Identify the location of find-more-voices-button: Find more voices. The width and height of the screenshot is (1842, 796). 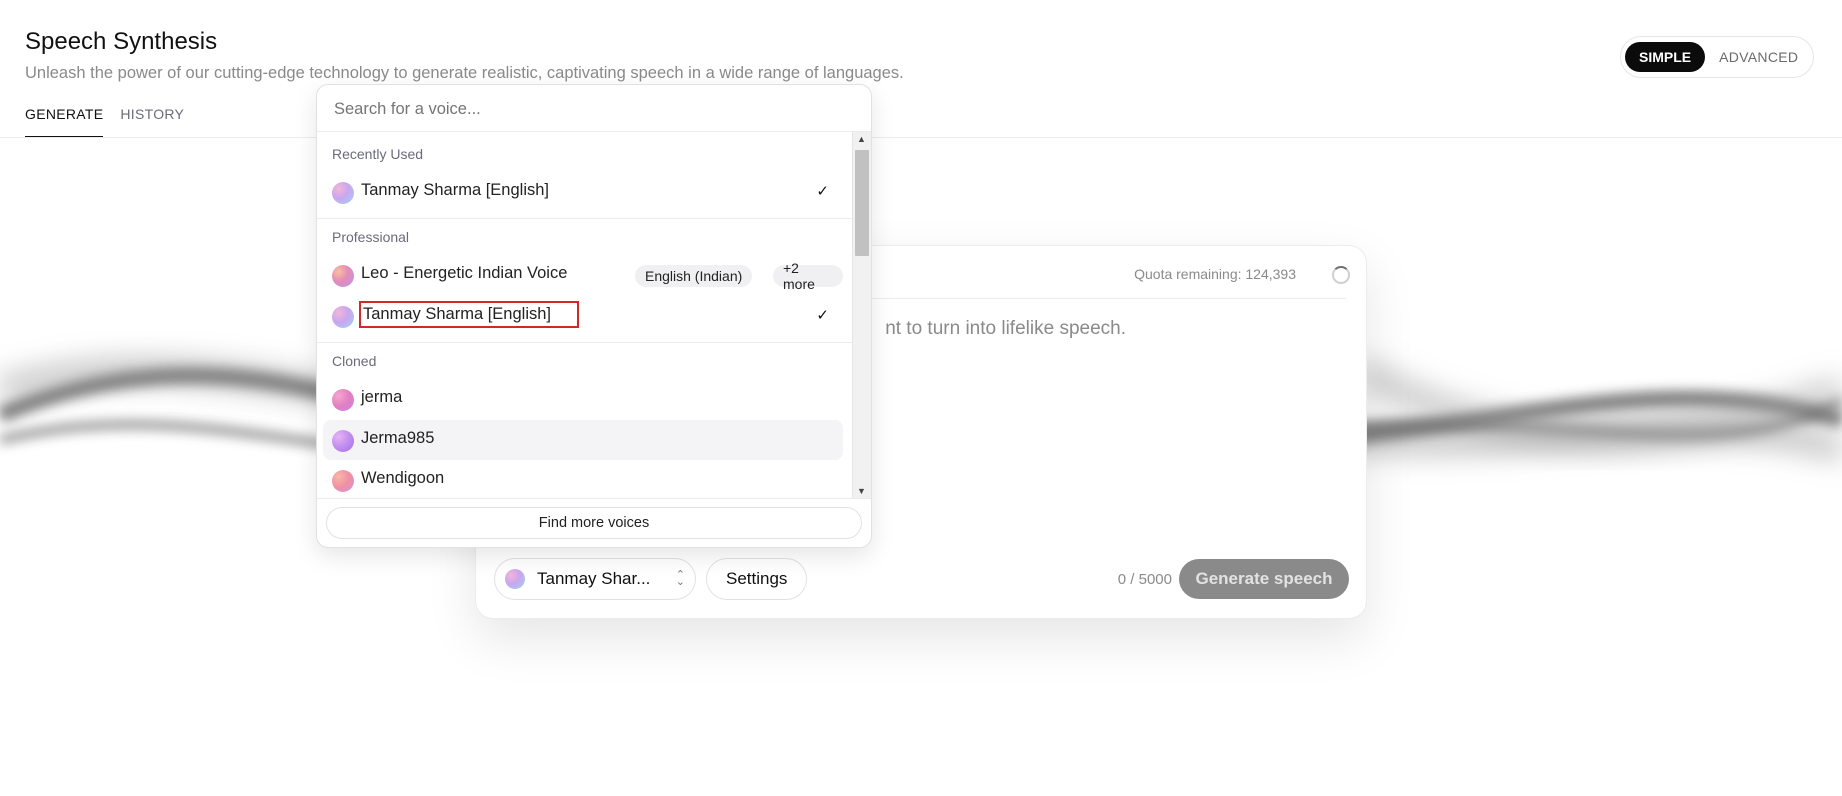
(594, 523).